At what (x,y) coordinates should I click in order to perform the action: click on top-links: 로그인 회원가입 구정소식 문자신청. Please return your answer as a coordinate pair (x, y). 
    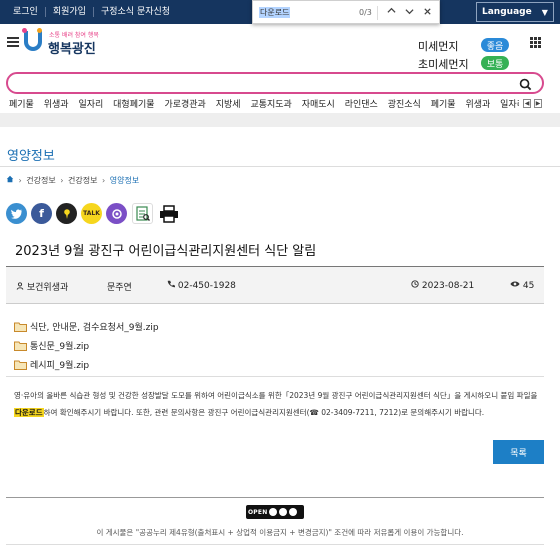
    Looking at the image, I should click on (91, 12).